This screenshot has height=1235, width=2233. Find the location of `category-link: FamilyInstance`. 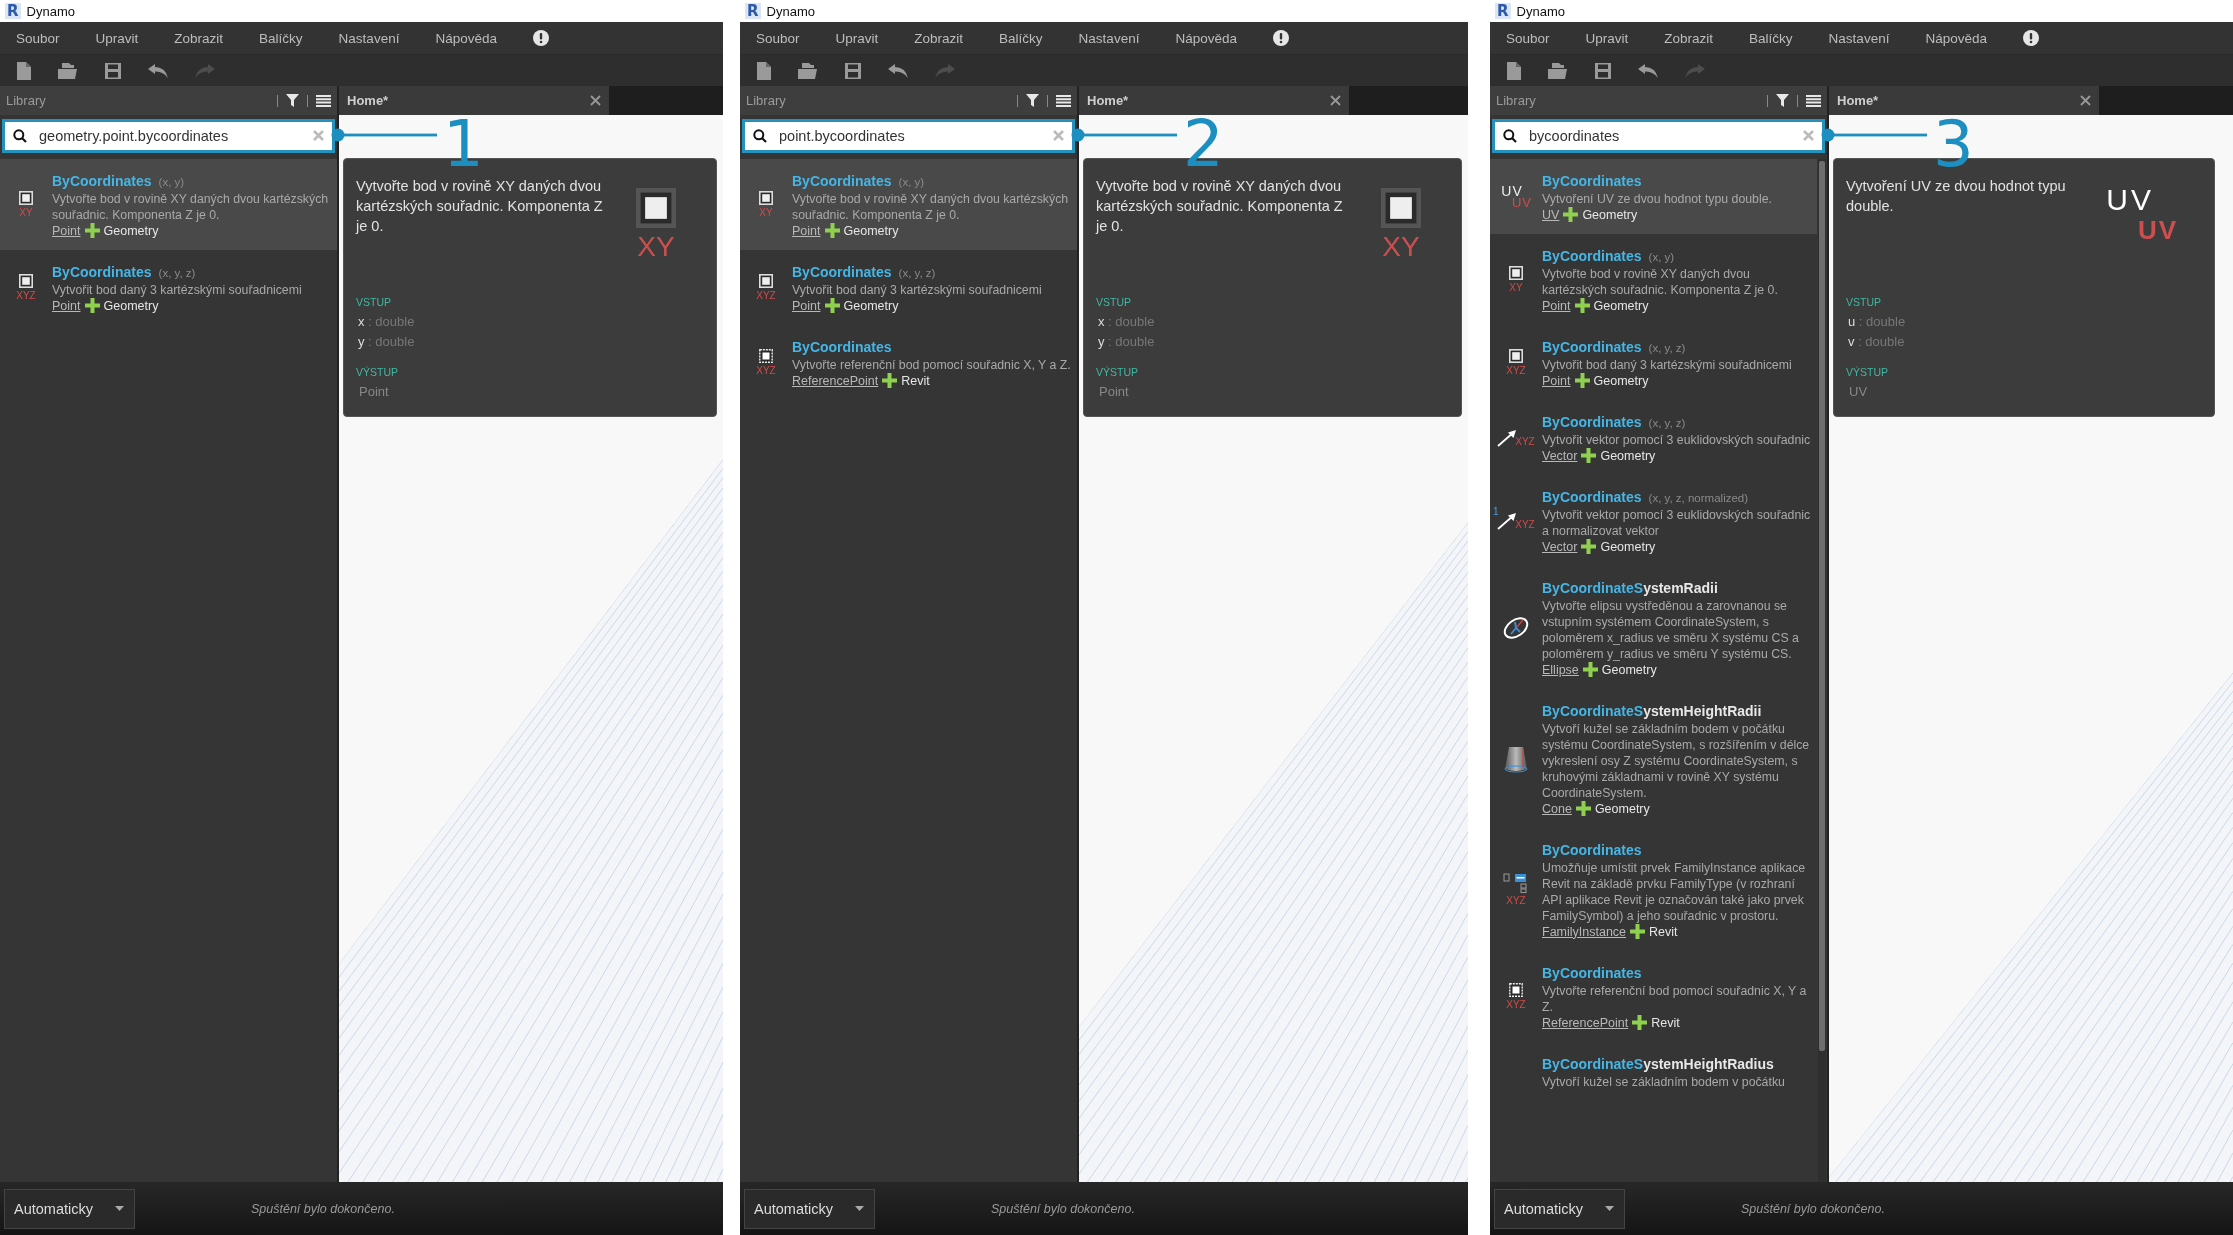

category-link: FamilyInstance is located at coordinates (1584, 931).